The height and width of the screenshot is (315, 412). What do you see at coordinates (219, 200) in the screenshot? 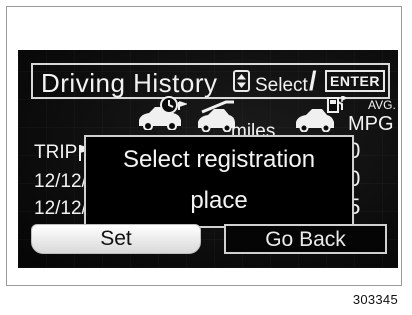
I see `dialog-message-line-2: place` at bounding box center [219, 200].